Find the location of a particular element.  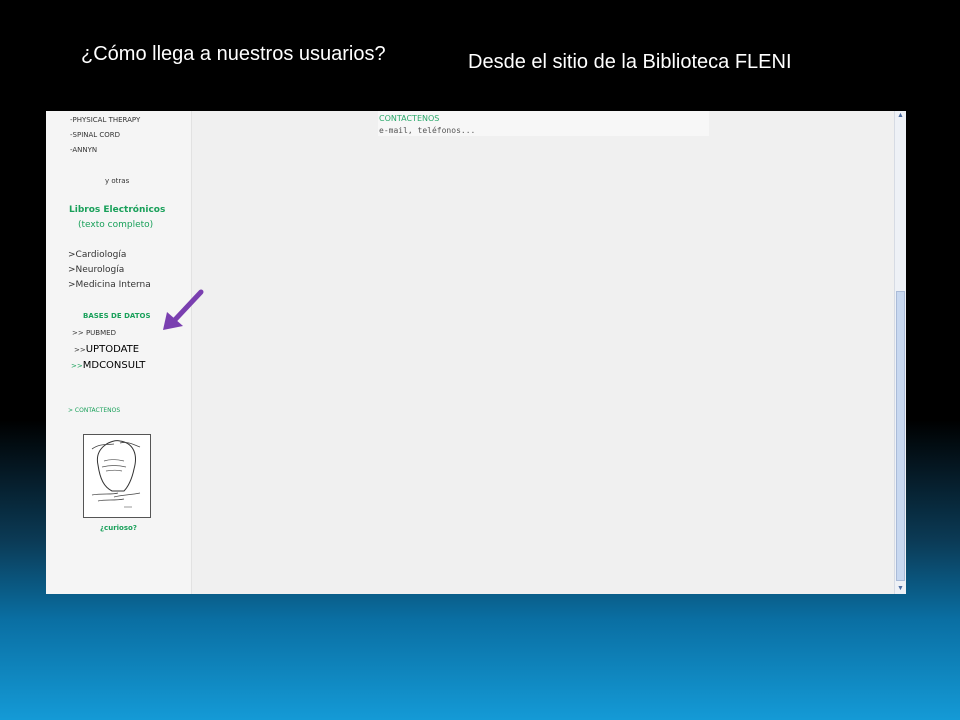

sidebar-contact-link: > CONTACTENOS is located at coordinates (94, 410).